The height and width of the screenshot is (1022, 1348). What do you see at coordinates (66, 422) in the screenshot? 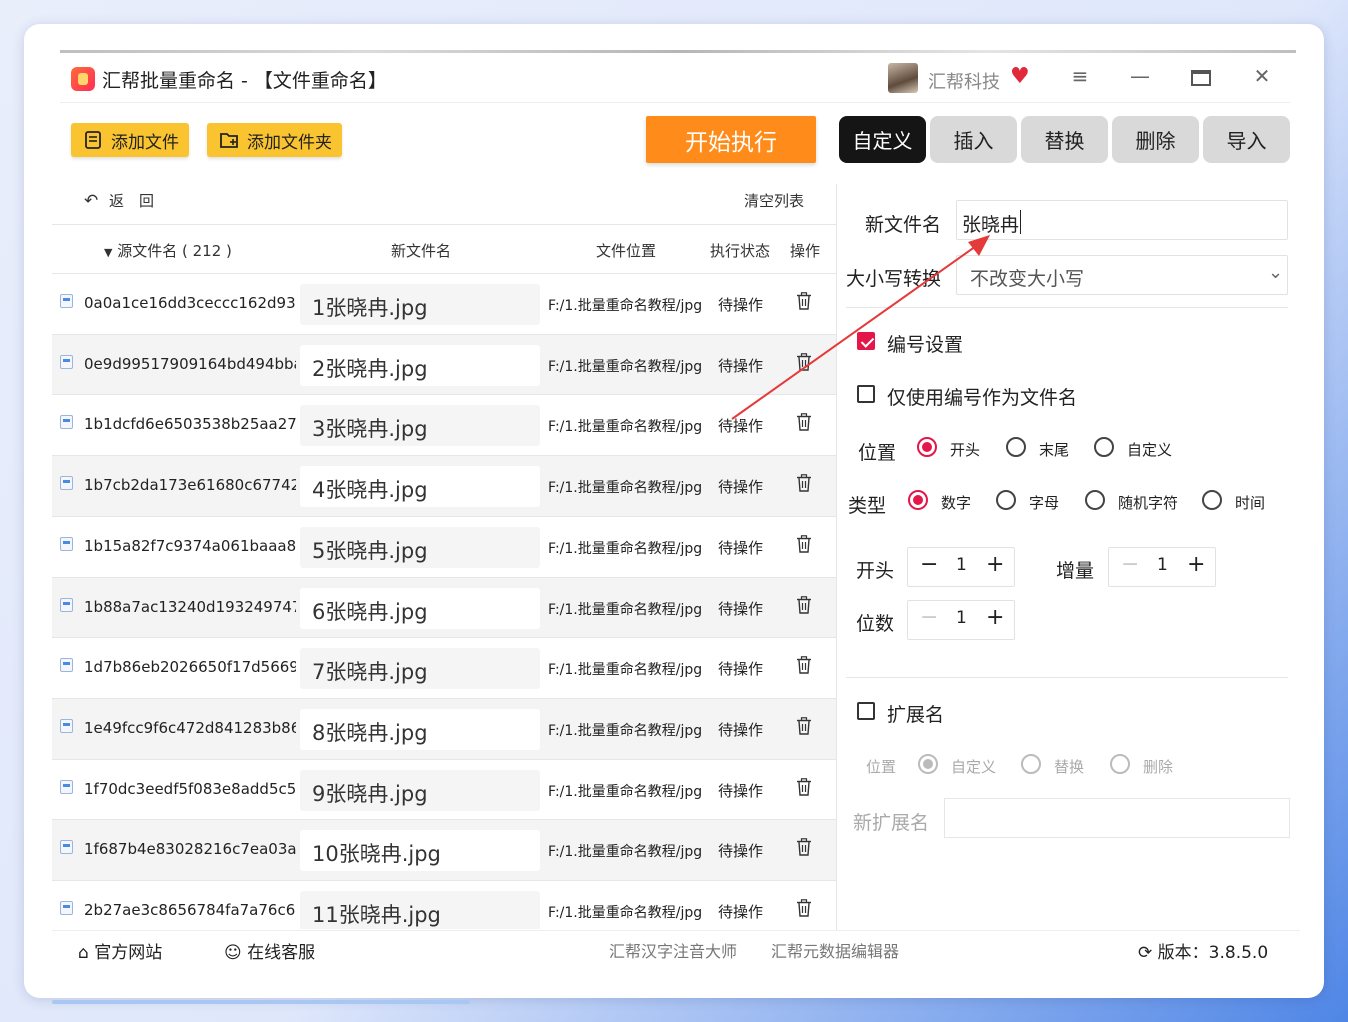
I see `image-file-icon` at bounding box center [66, 422].